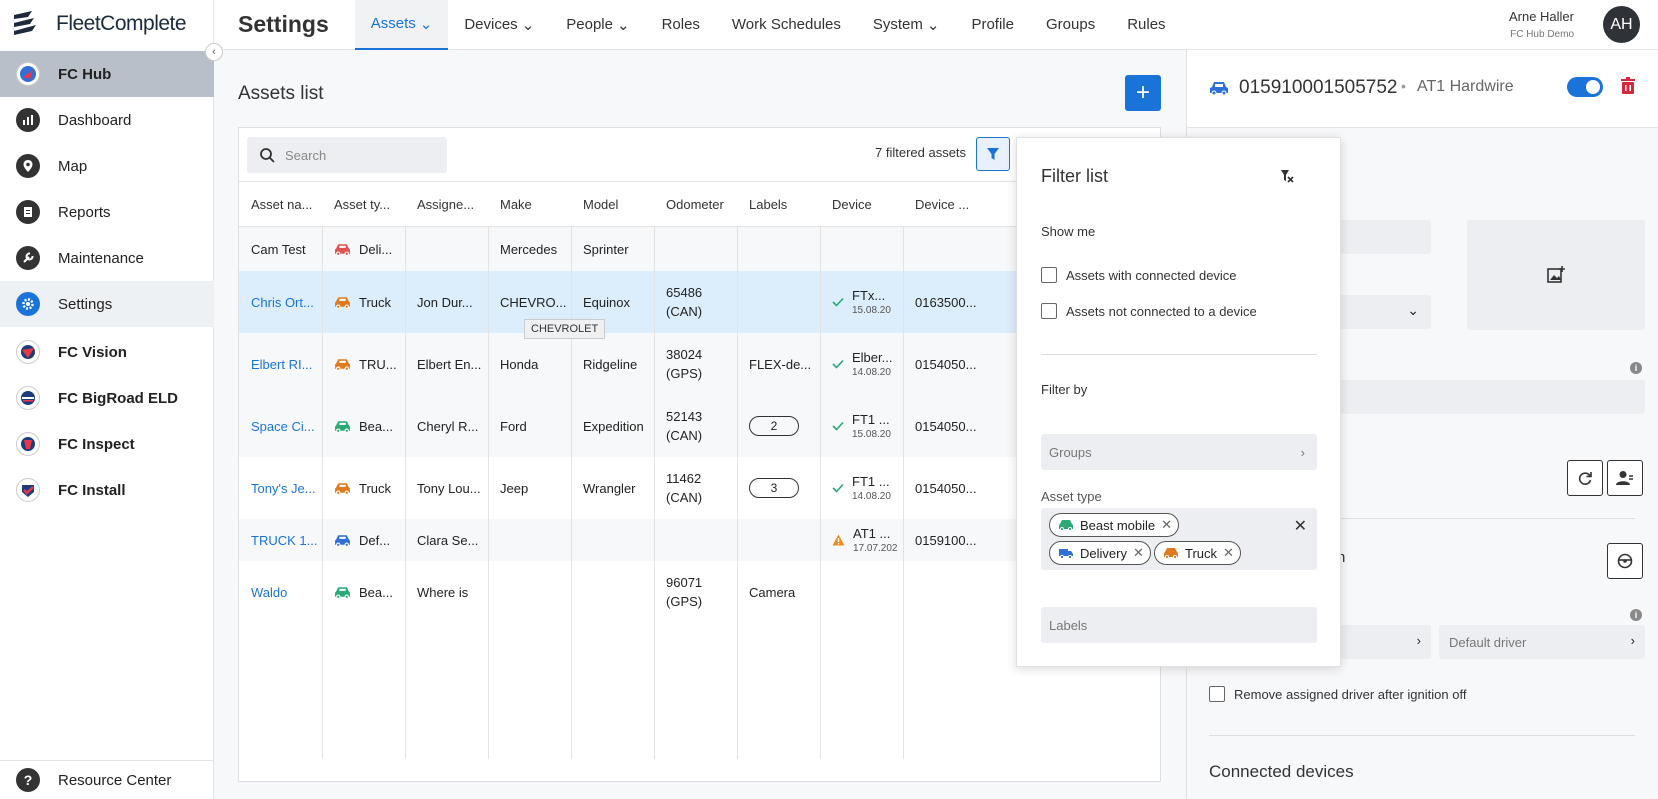 The width and height of the screenshot is (1658, 799). Describe the element at coordinates (443, 592) in the screenshot. I see `assignee-cell: Where is` at that location.